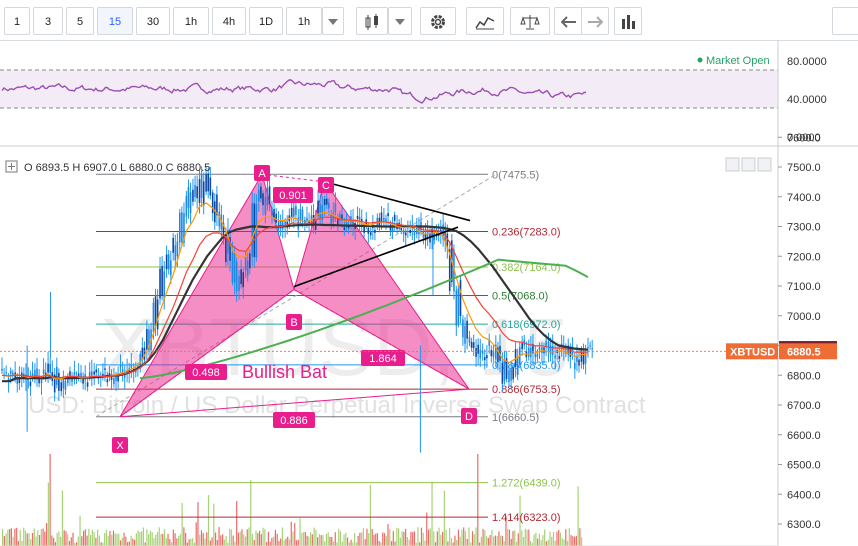  Describe the element at coordinates (206, 372) in the screenshot. I see `ratio-xab-label: 0.498` at that location.